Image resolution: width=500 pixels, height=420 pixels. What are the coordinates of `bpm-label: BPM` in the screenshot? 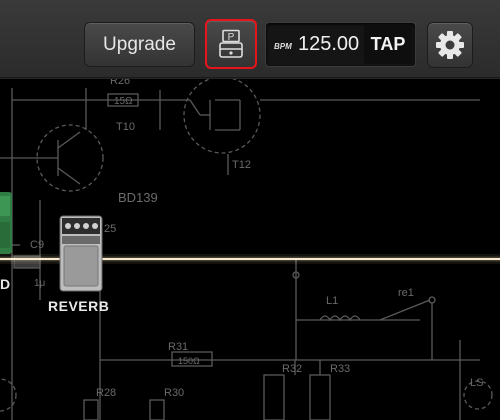 It's located at (283, 46).